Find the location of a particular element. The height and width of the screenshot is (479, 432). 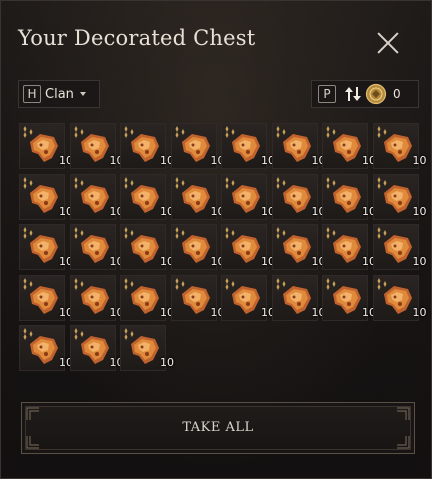

take-all-label: TAKE ALL is located at coordinates (218, 427).